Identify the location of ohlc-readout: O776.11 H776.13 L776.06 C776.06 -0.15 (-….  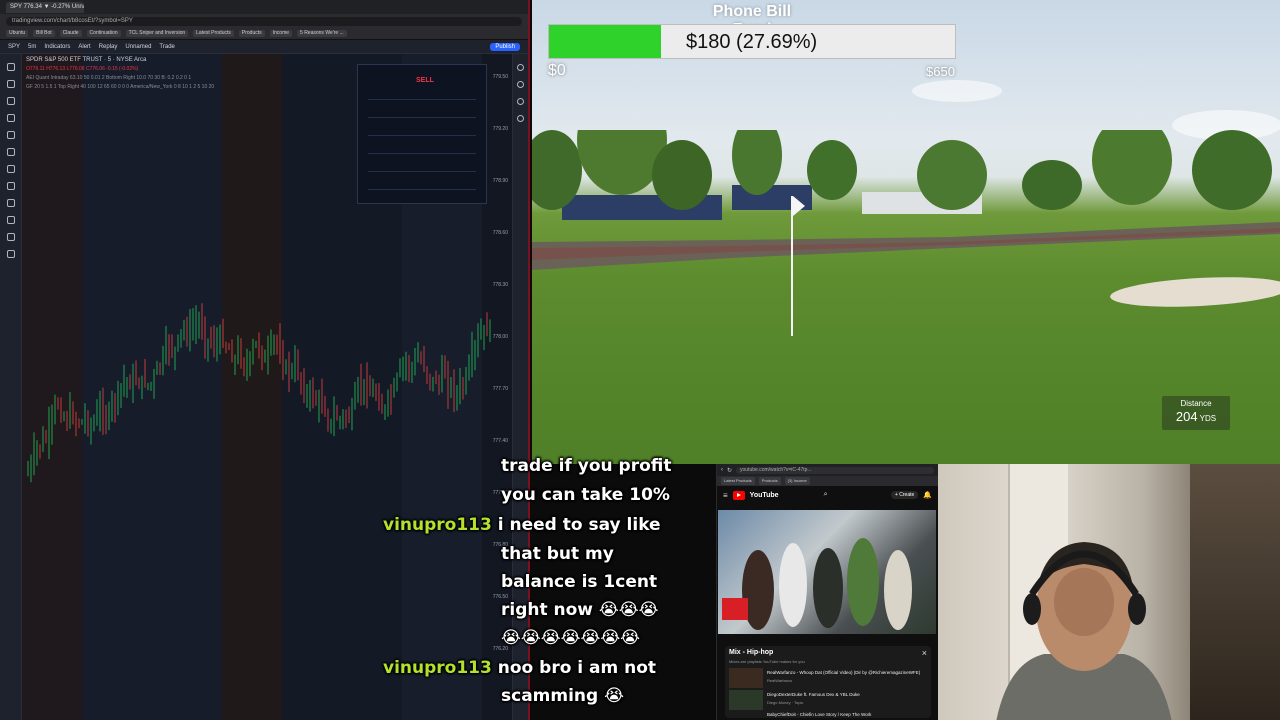
(82, 69).